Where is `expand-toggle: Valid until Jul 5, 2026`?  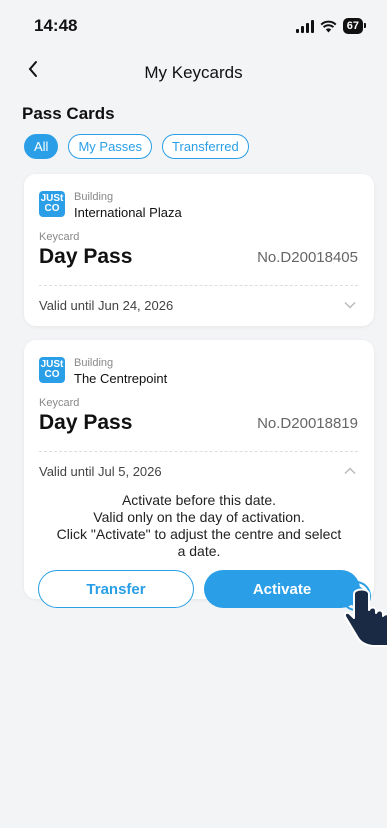
expand-toggle: Valid until Jul 5, 2026 is located at coordinates (199, 471).